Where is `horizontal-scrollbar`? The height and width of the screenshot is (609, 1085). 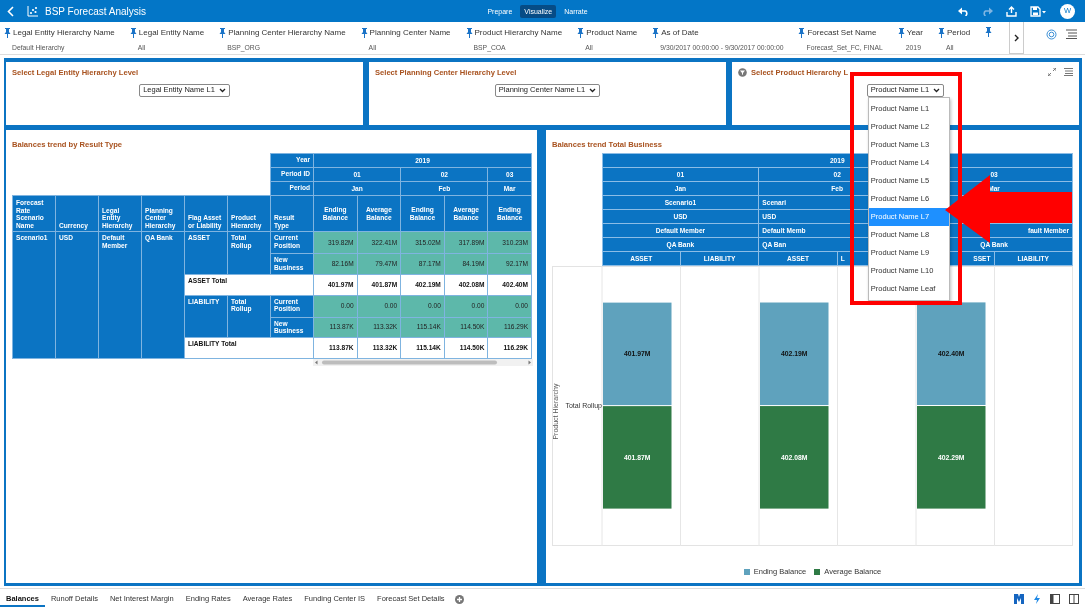 horizontal-scrollbar is located at coordinates (423, 362).